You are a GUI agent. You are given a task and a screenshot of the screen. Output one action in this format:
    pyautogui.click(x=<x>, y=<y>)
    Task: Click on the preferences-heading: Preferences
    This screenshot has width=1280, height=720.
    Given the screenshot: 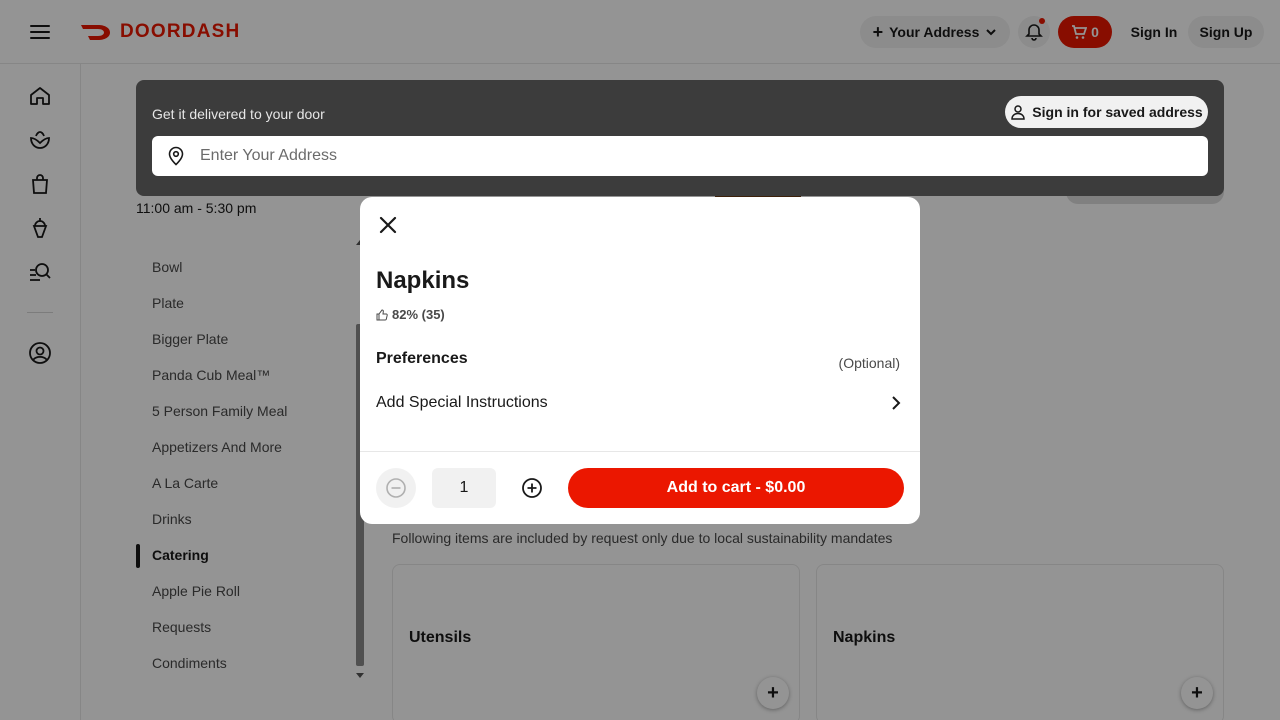 What is the action you would take?
    pyautogui.click(x=422, y=358)
    